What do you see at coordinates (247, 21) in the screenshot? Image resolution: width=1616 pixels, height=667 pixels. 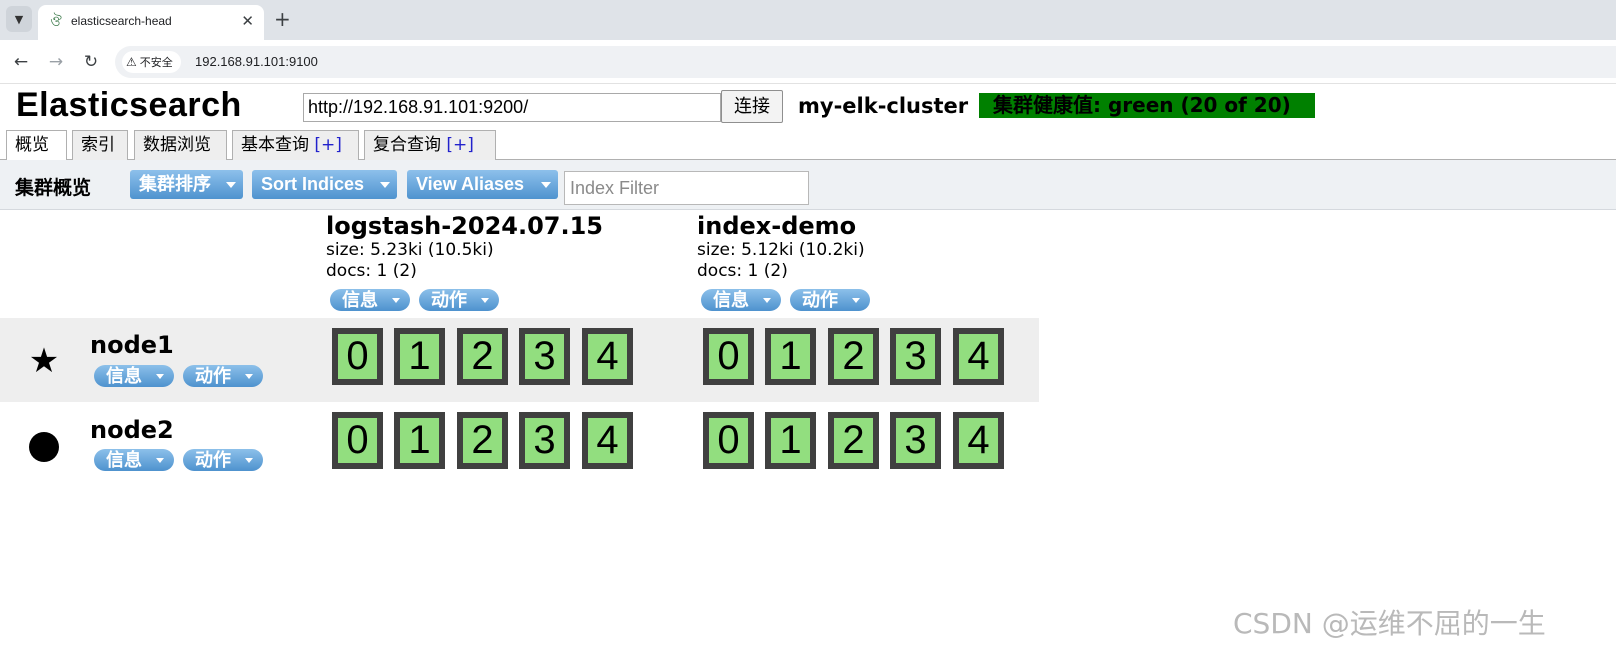 I see `close-tab-icon: ✕` at bounding box center [247, 21].